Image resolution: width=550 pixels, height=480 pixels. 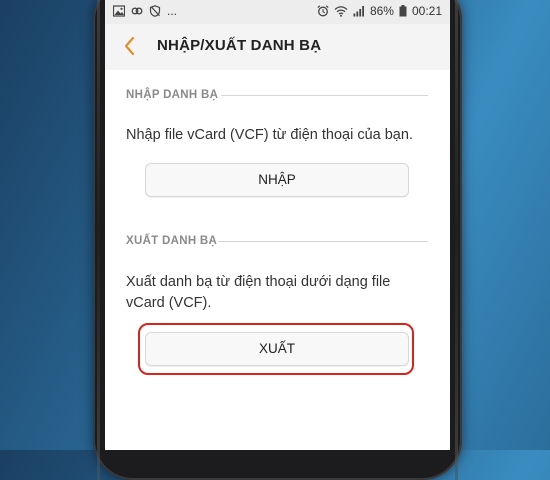 What do you see at coordinates (277, 12) in the screenshot?
I see `status-bar: ... 86% 00:21` at bounding box center [277, 12].